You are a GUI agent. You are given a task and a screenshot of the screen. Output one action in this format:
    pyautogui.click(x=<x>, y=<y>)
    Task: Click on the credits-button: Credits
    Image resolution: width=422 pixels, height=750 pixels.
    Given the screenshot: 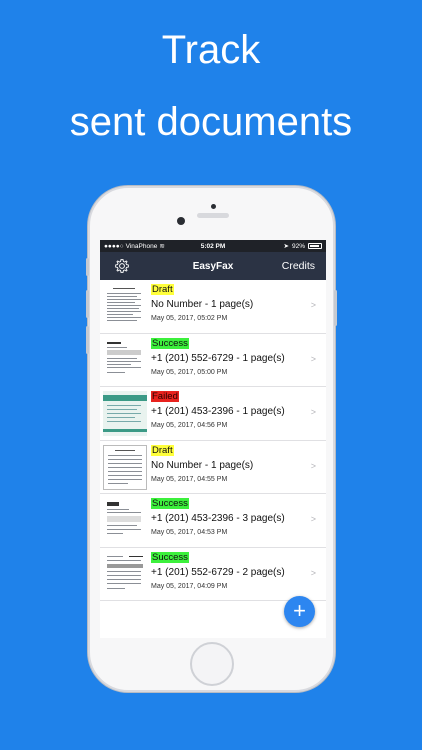 What is the action you would take?
    pyautogui.click(x=298, y=266)
    